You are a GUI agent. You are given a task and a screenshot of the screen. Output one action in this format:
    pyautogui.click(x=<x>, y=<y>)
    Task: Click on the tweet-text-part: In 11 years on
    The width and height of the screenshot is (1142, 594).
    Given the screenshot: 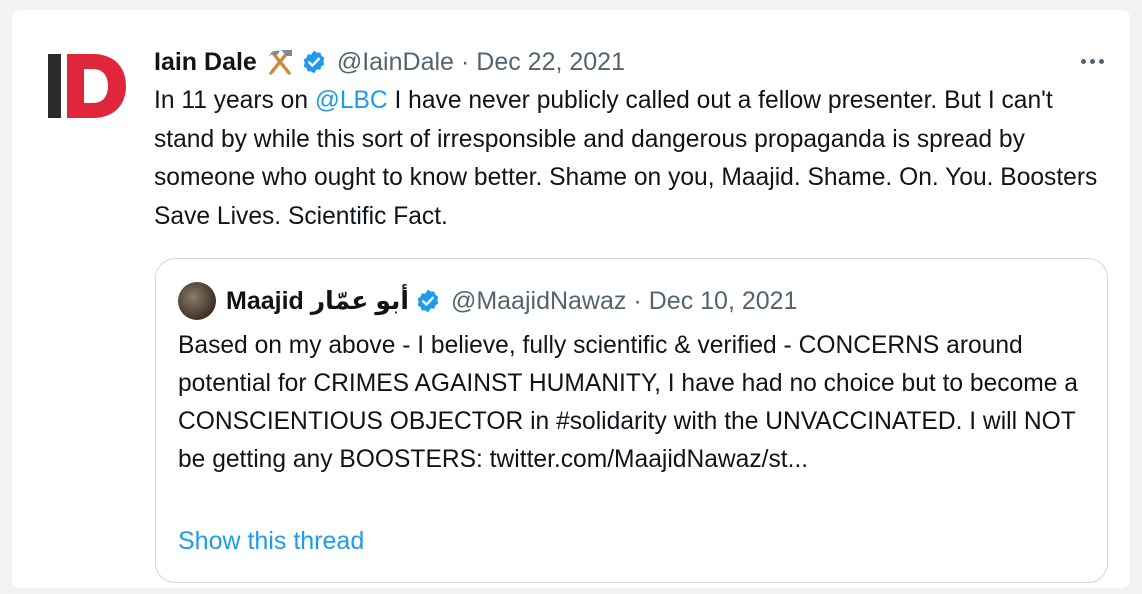 What is the action you would take?
    pyautogui.click(x=234, y=100)
    